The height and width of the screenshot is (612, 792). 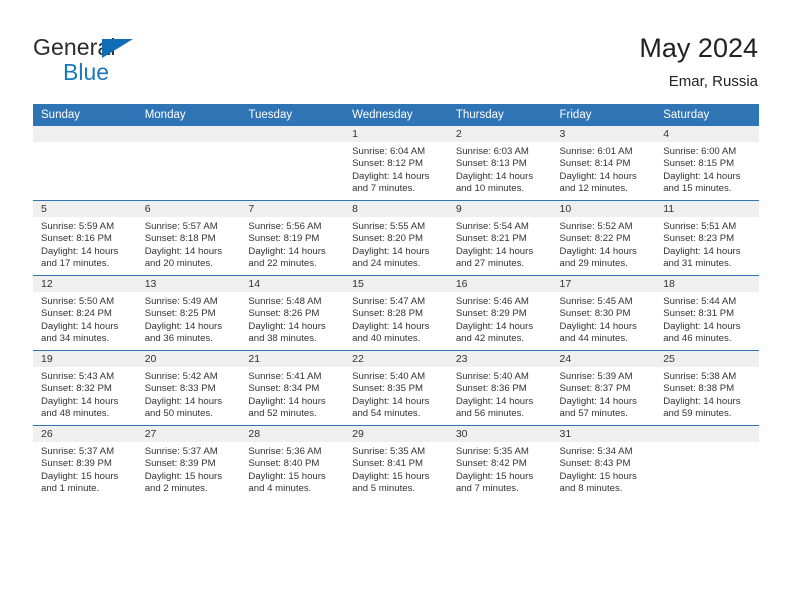 What do you see at coordinates (285, 376) in the screenshot?
I see `day-detail-line: Sunrise: 5:41 AM` at bounding box center [285, 376].